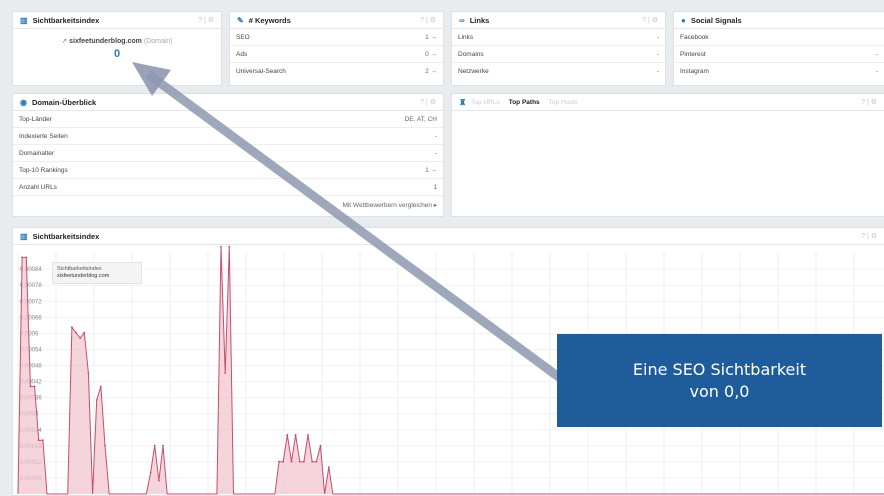  What do you see at coordinates (79, 269) in the screenshot?
I see `legend-title: Sichtbarkeitsindex` at bounding box center [79, 269].